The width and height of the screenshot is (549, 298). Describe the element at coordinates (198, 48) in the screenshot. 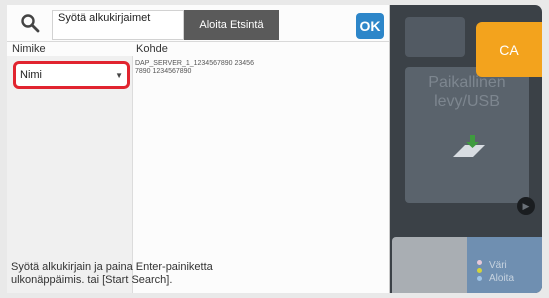

I see `column-header-row: Nimike Kohde` at that location.